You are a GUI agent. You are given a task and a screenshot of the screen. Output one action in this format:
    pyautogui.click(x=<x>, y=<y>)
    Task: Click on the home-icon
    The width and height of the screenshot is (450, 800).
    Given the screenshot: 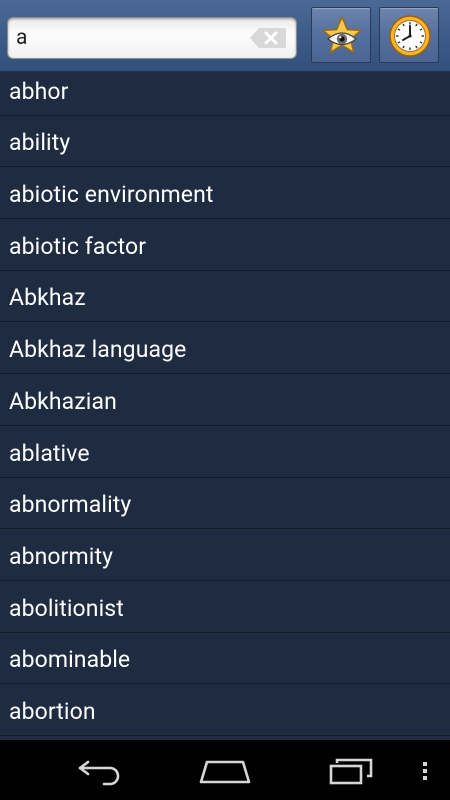 What is the action you would take?
    pyautogui.click(x=225, y=770)
    